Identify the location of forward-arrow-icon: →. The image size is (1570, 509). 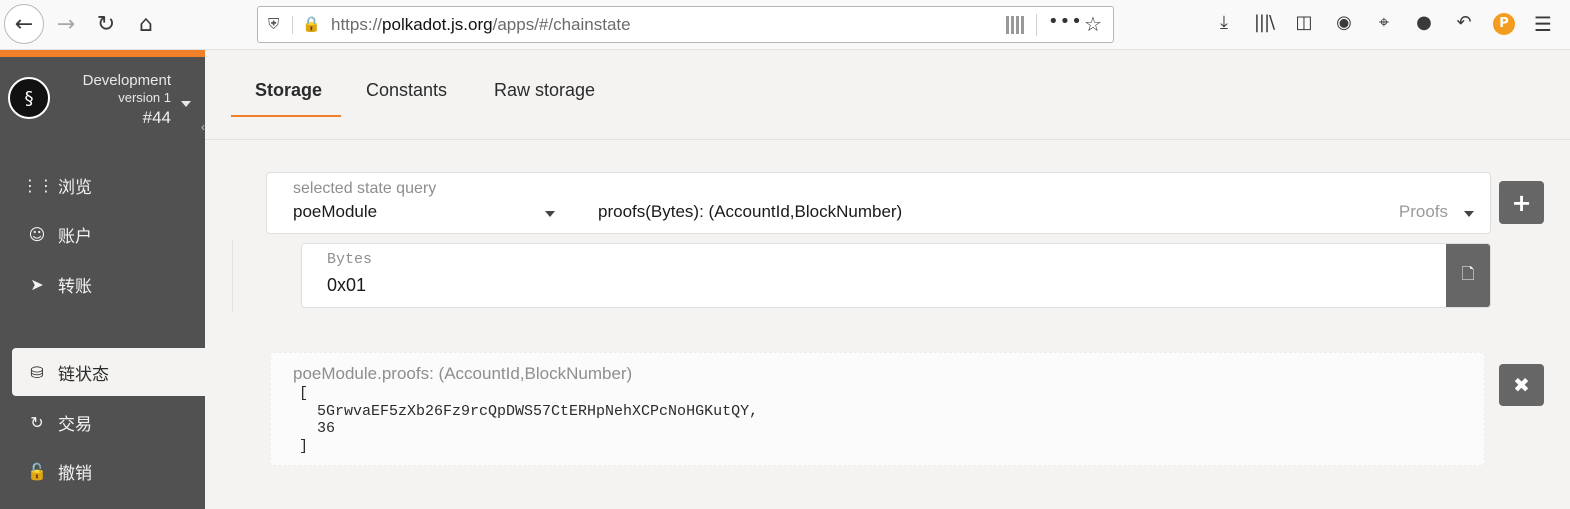
(66, 24).